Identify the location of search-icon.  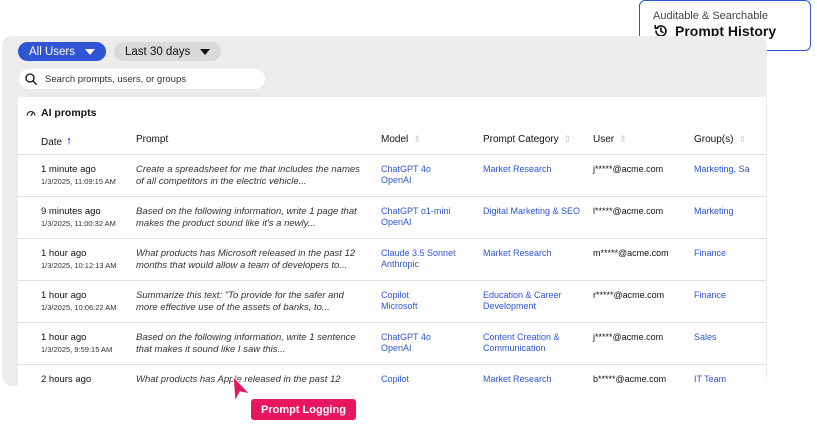
(31, 79).